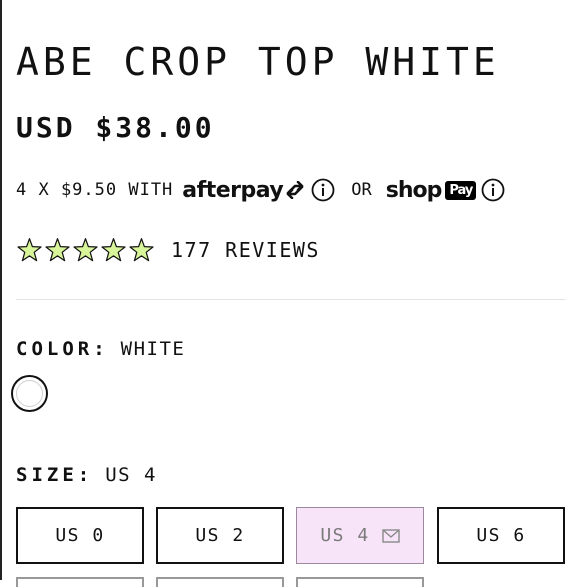 The width and height of the screenshot is (580, 587). Describe the element at coordinates (345, 535) in the screenshot. I see `size-button-label: US 4` at that location.